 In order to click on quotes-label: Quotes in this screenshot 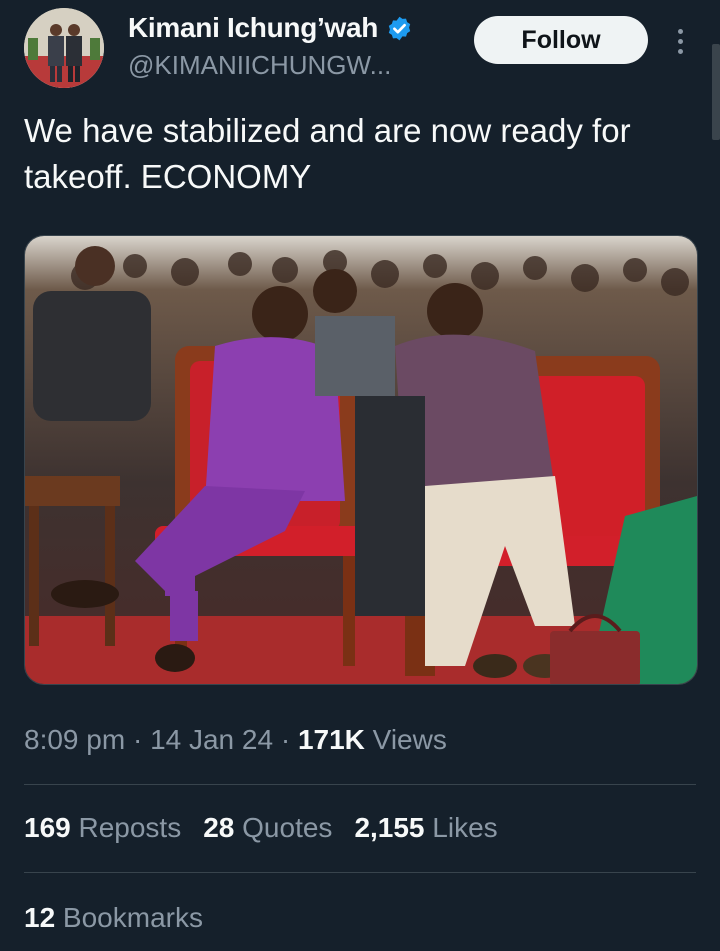, I will do `click(283, 827)`.